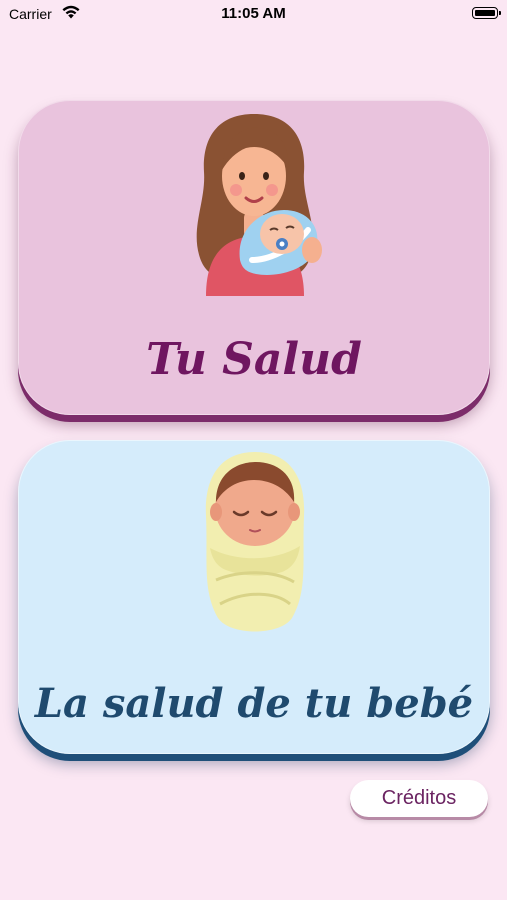  I want to click on swaddled-baby-icon, so click(255, 542).